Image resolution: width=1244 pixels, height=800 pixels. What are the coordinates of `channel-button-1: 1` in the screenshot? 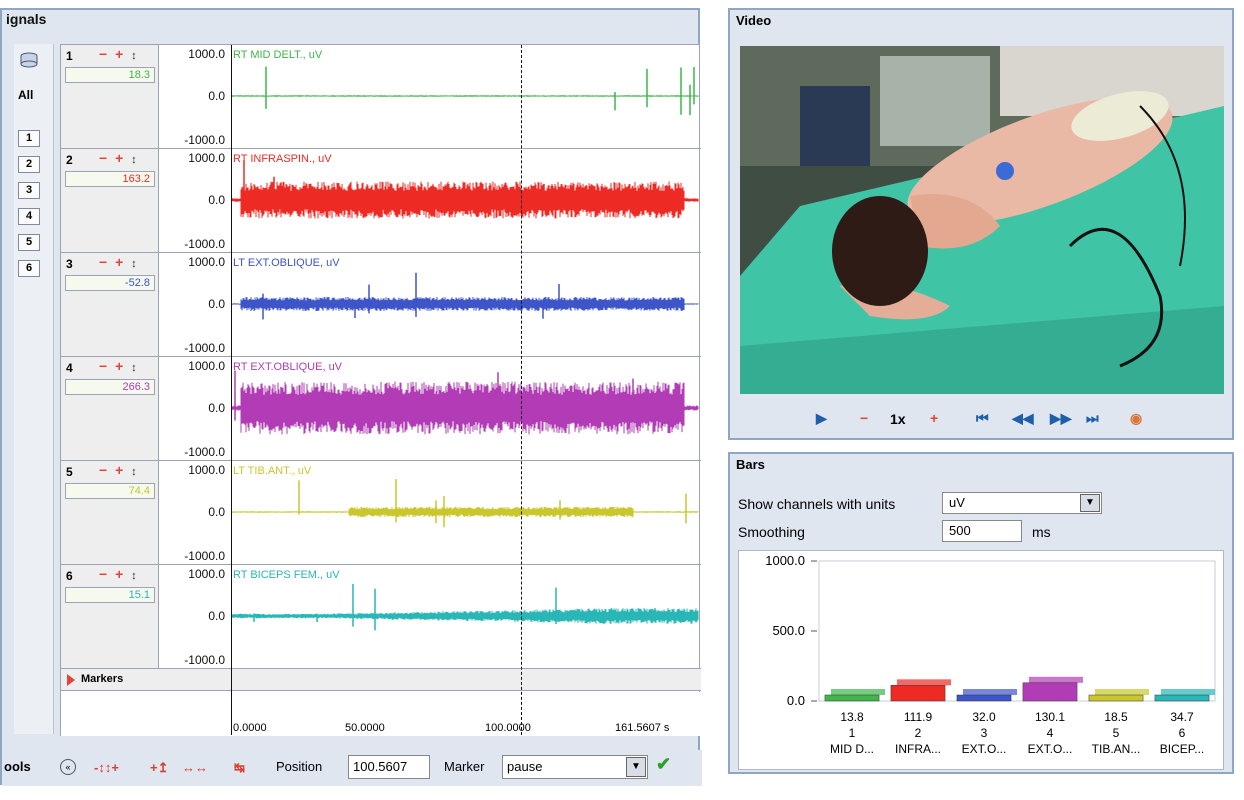 It's located at (29, 138).